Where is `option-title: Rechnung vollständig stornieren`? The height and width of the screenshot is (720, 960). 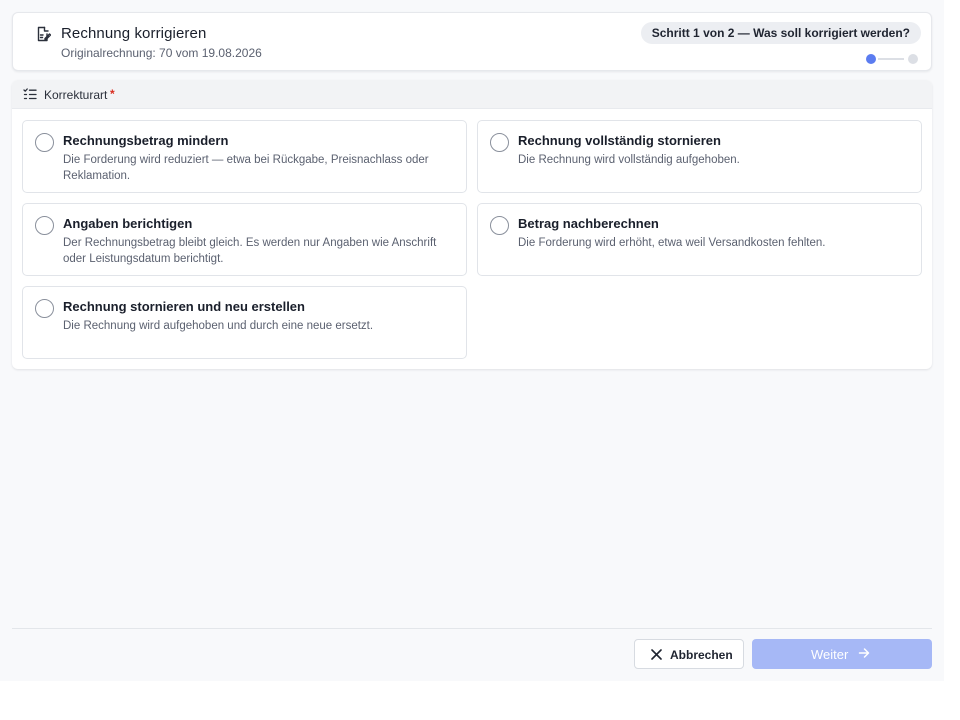 option-title: Rechnung vollständig stornieren is located at coordinates (619, 140).